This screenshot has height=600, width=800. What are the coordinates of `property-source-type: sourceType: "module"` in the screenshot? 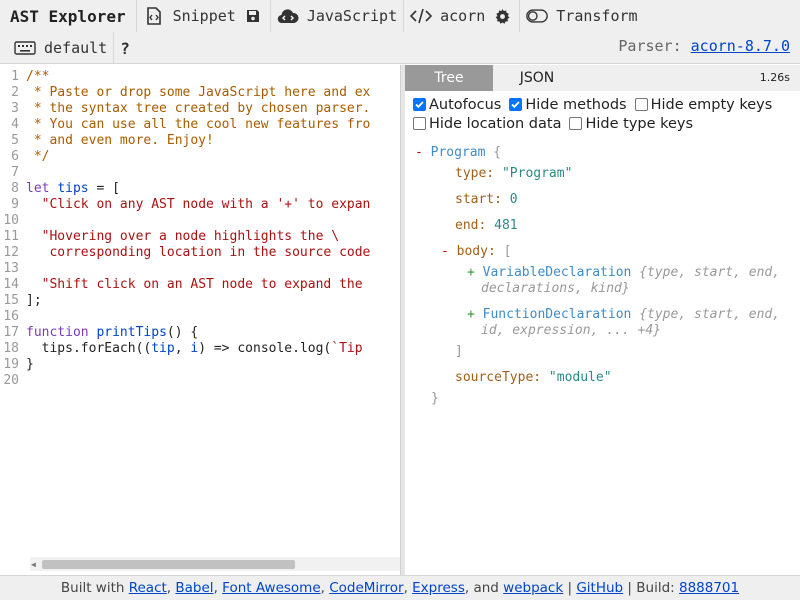 It's located at (533, 378).